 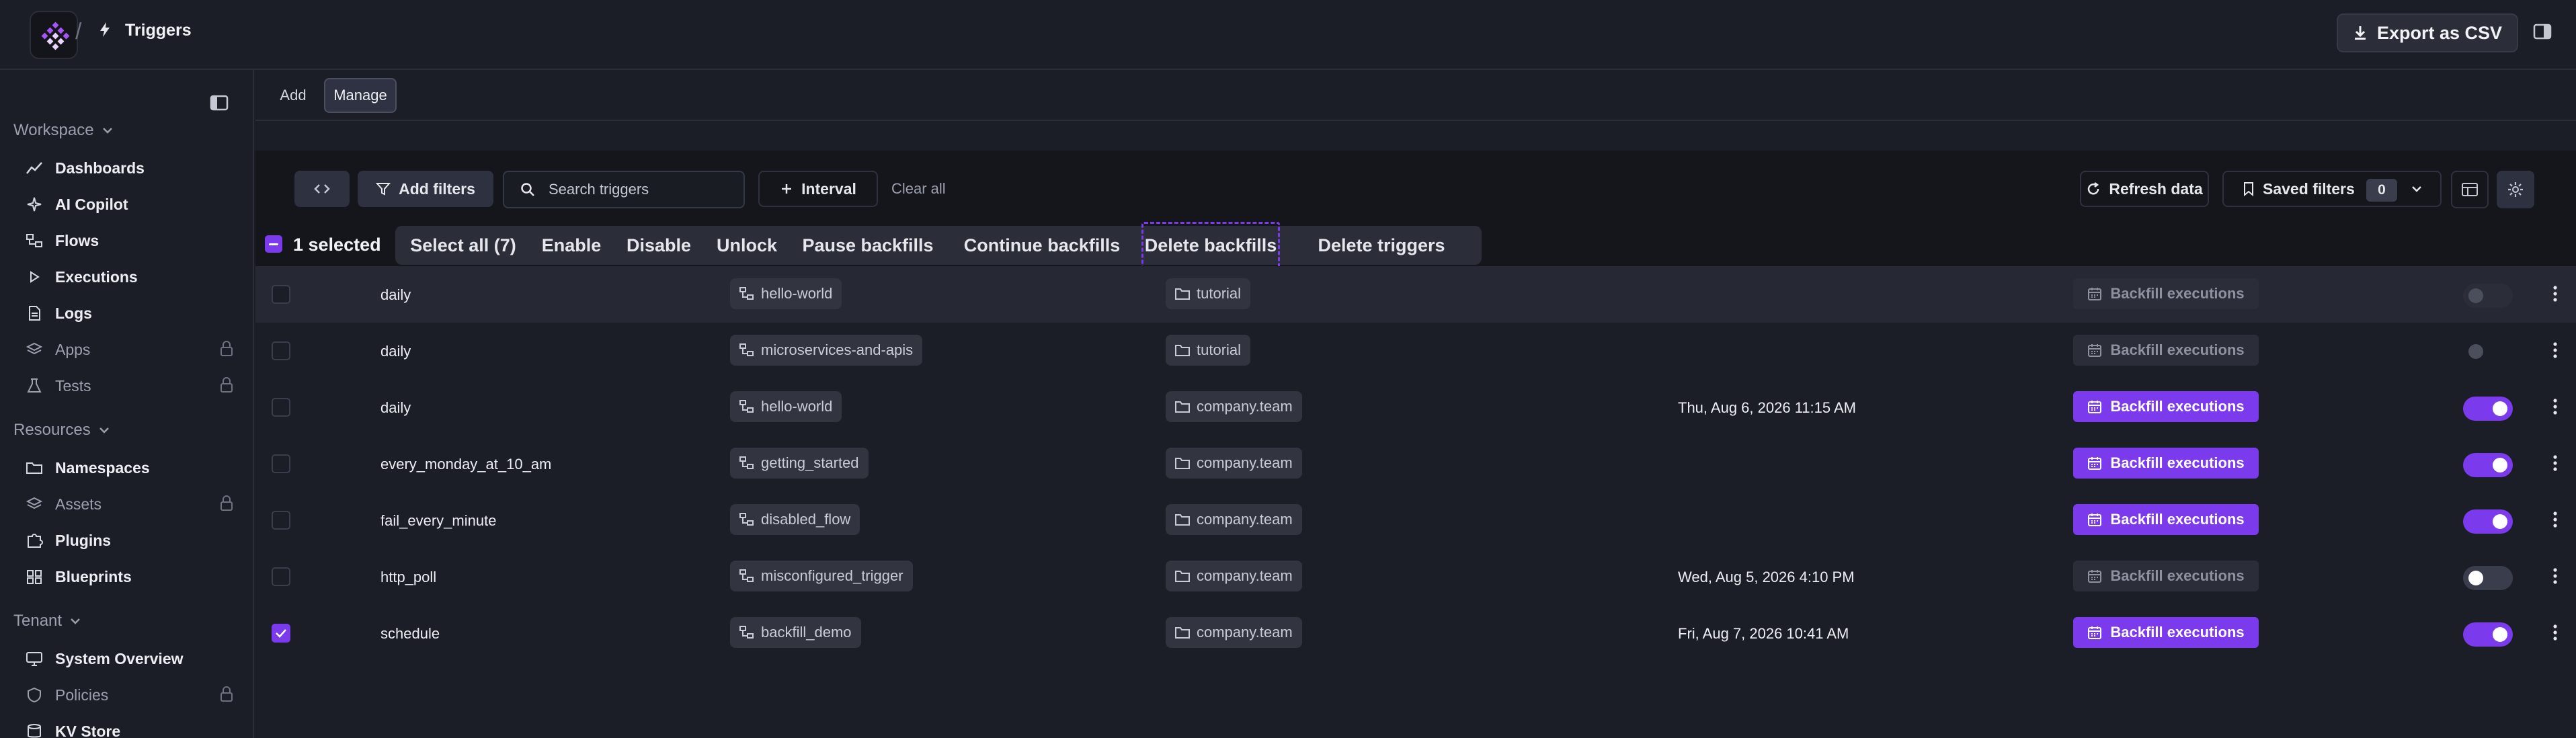 What do you see at coordinates (130, 204) in the screenshot?
I see `sidebar-item-ai-copilot: AI Copilot` at bounding box center [130, 204].